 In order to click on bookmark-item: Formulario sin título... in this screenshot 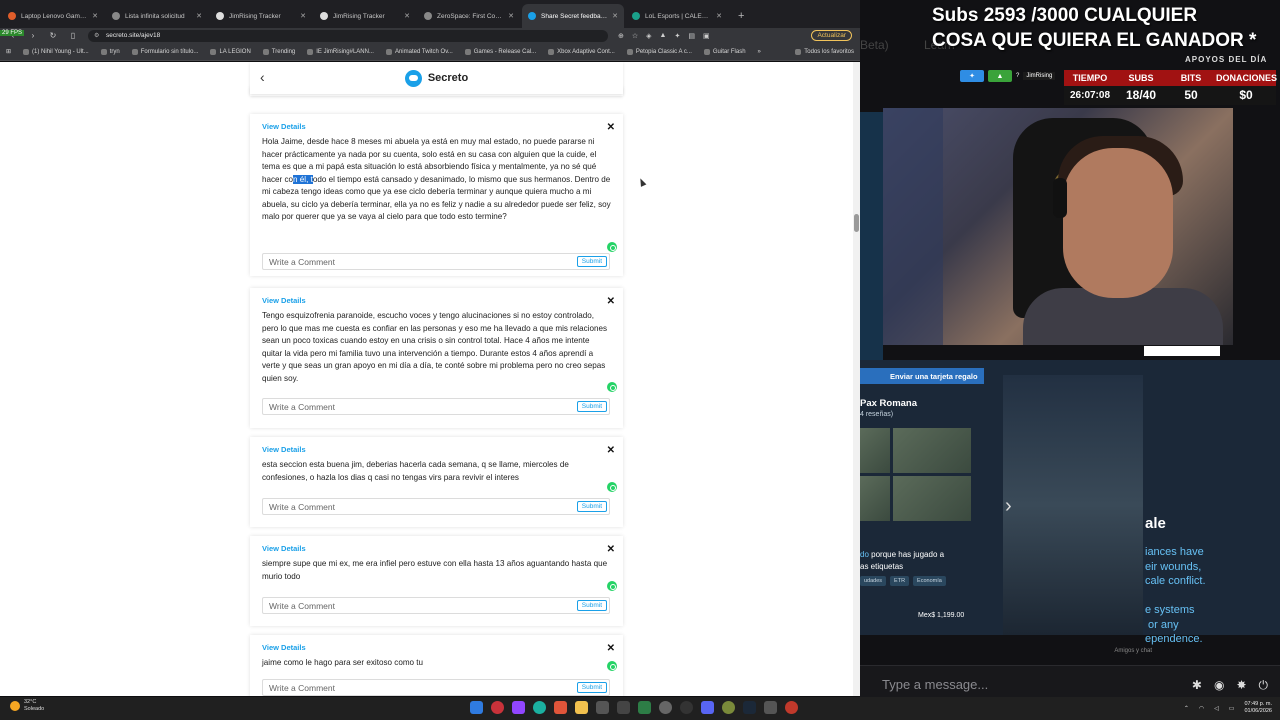, I will do `click(164, 51)`.